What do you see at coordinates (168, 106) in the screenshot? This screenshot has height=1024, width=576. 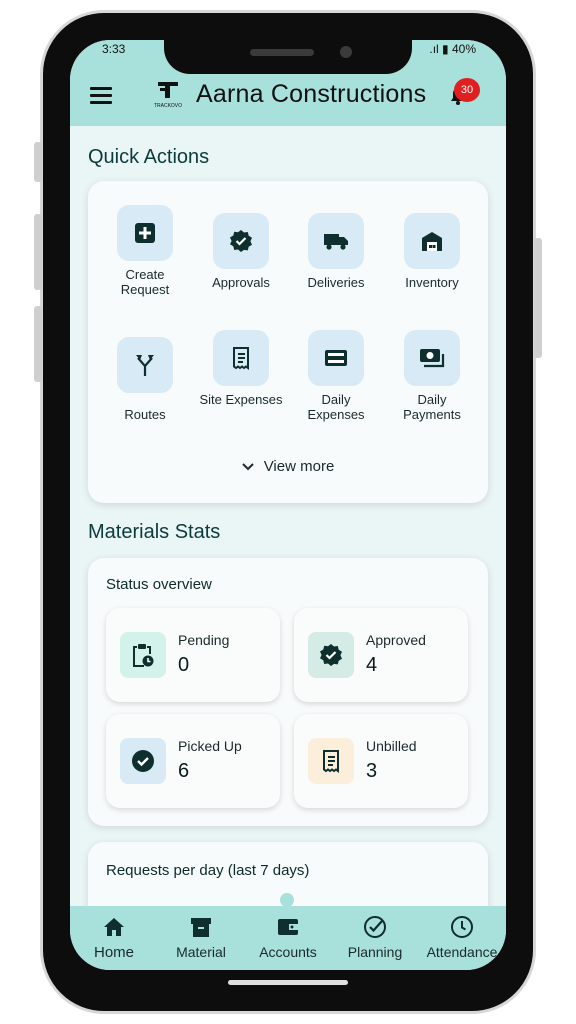 I see `svg-text: TRACKOVO` at bounding box center [168, 106].